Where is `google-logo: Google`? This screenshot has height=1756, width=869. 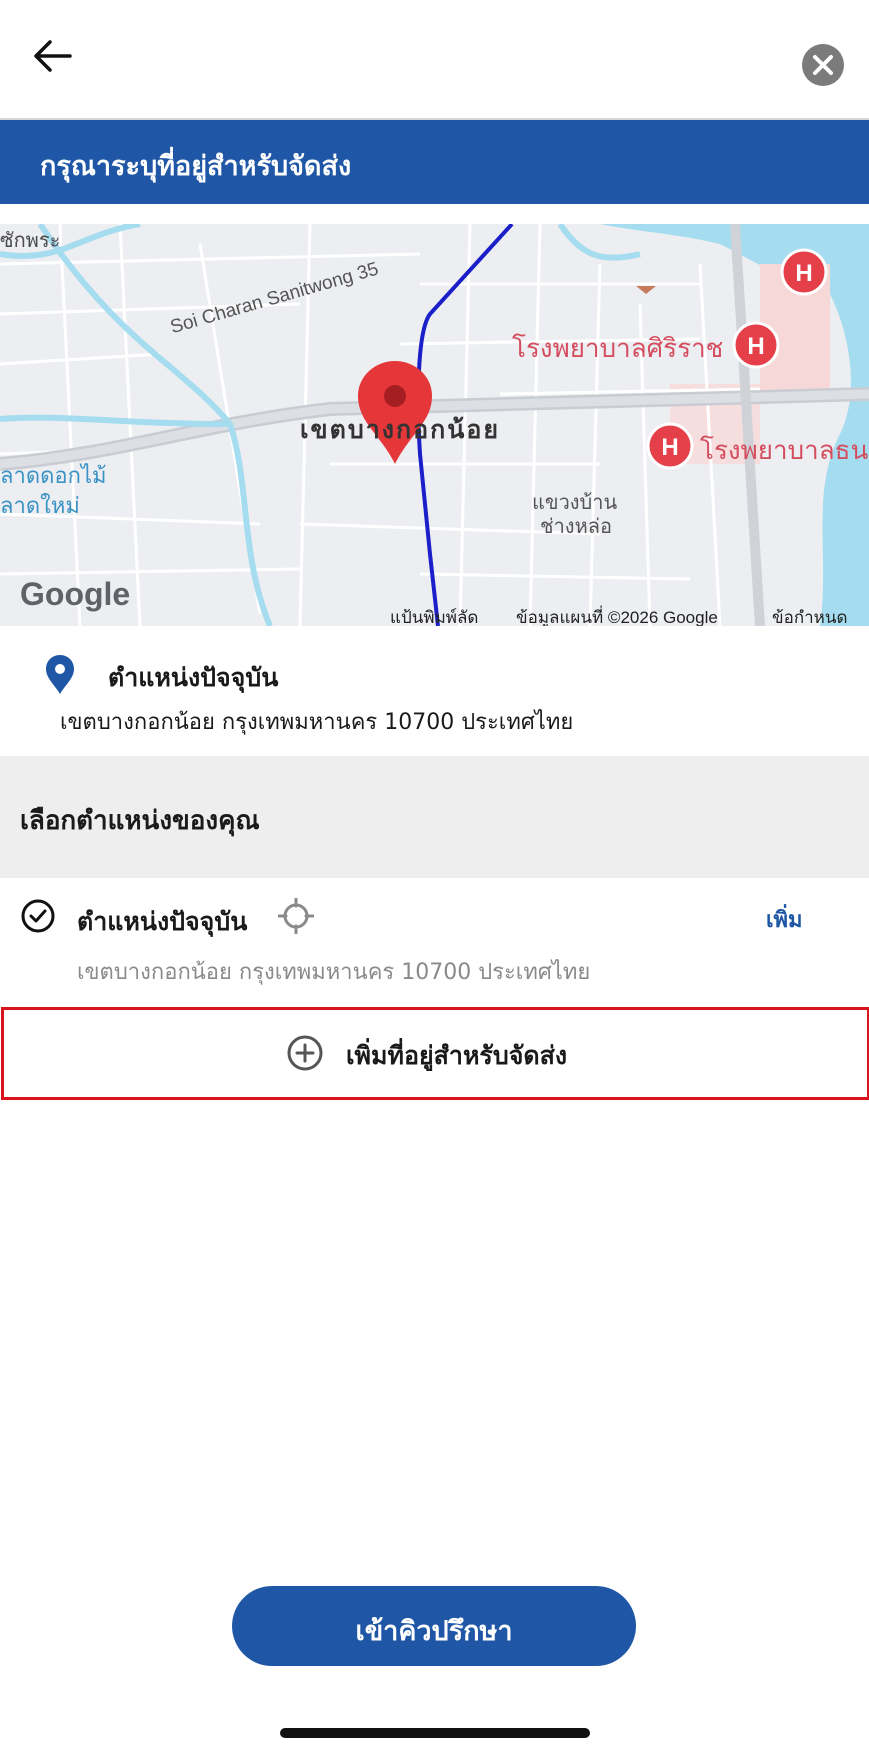
google-logo: Google is located at coordinates (75, 594).